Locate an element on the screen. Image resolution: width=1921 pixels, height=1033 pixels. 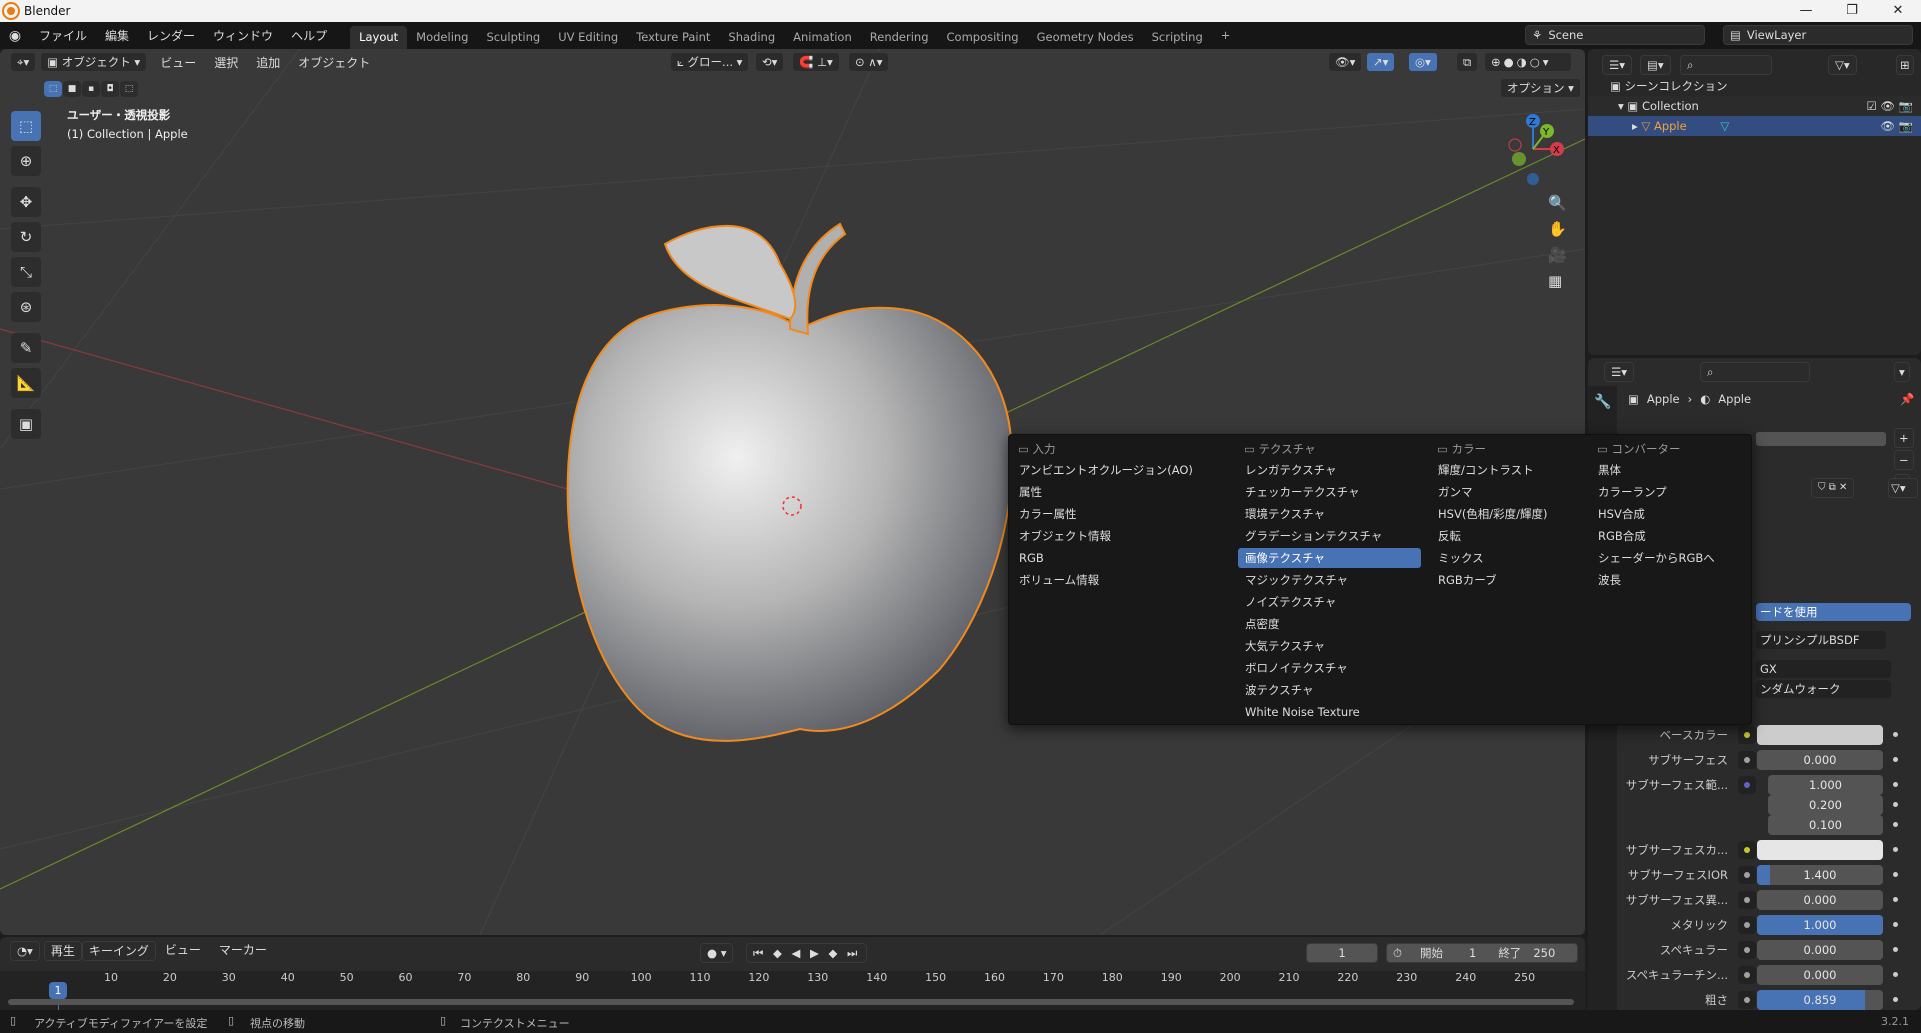
menu-item: グラデーションテクスチャ is located at coordinates (1329, 536).